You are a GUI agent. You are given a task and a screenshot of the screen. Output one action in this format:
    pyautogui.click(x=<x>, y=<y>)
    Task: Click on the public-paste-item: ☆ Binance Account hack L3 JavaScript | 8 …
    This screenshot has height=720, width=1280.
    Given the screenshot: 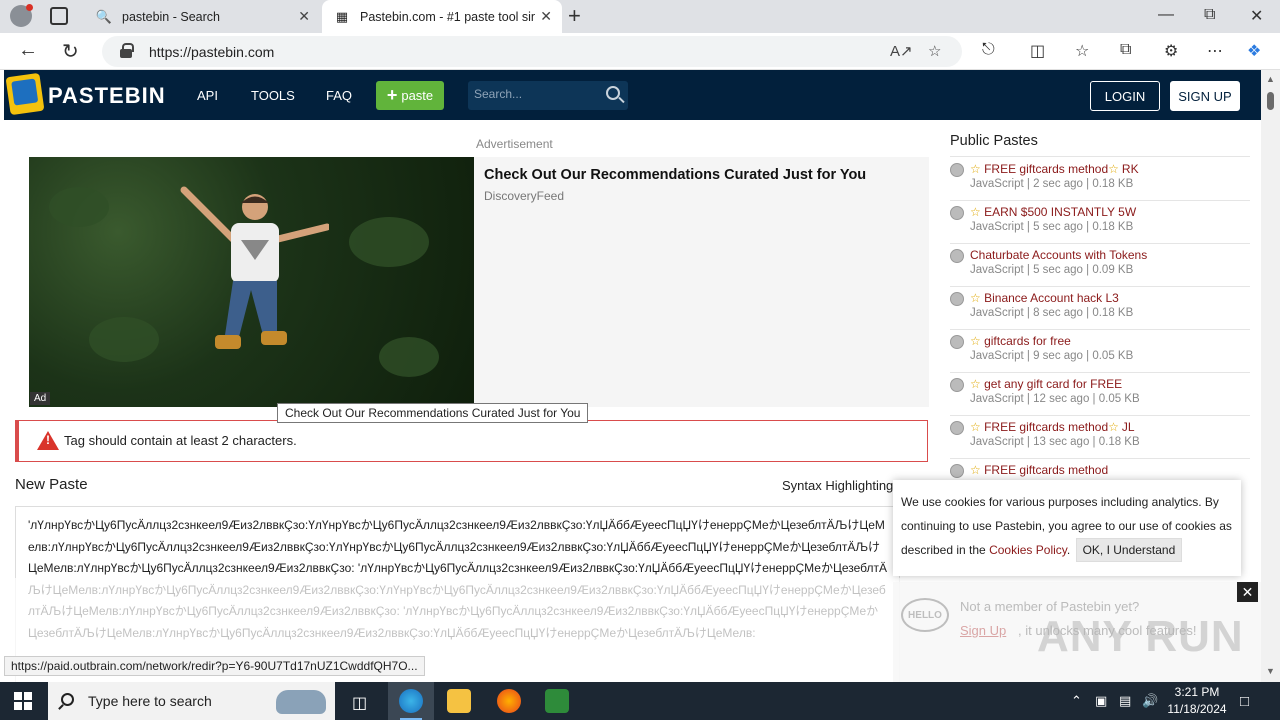 What is the action you would take?
    pyautogui.click(x=1100, y=310)
    